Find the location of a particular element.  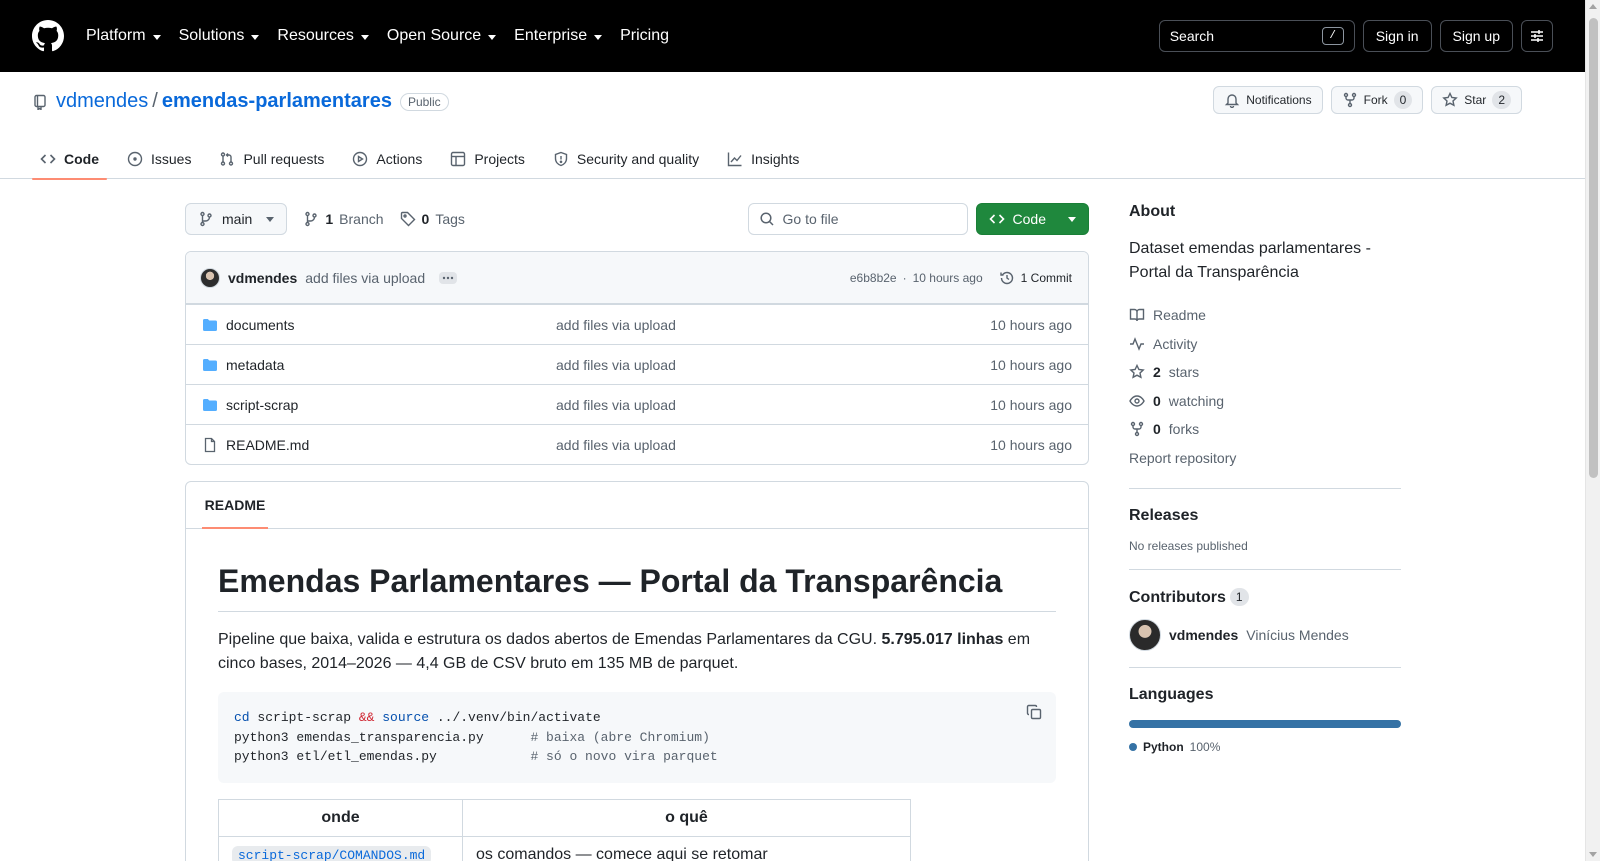

tab-insights: Insights is located at coordinates (763, 158).